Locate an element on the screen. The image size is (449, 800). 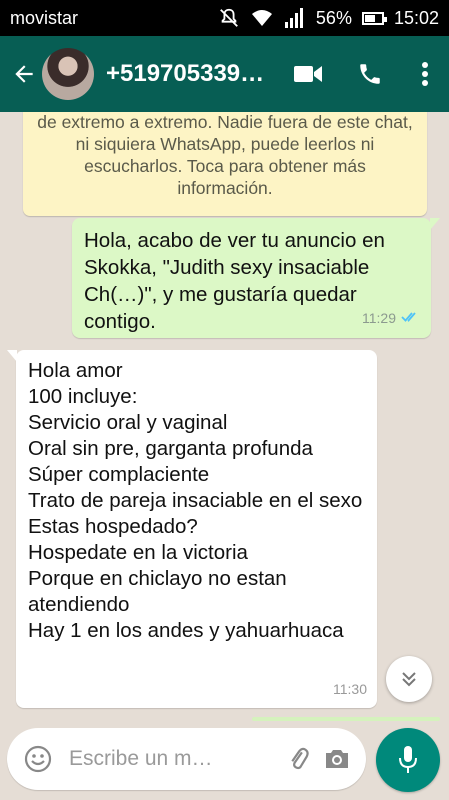
video-call-icon is located at coordinates (308, 74).